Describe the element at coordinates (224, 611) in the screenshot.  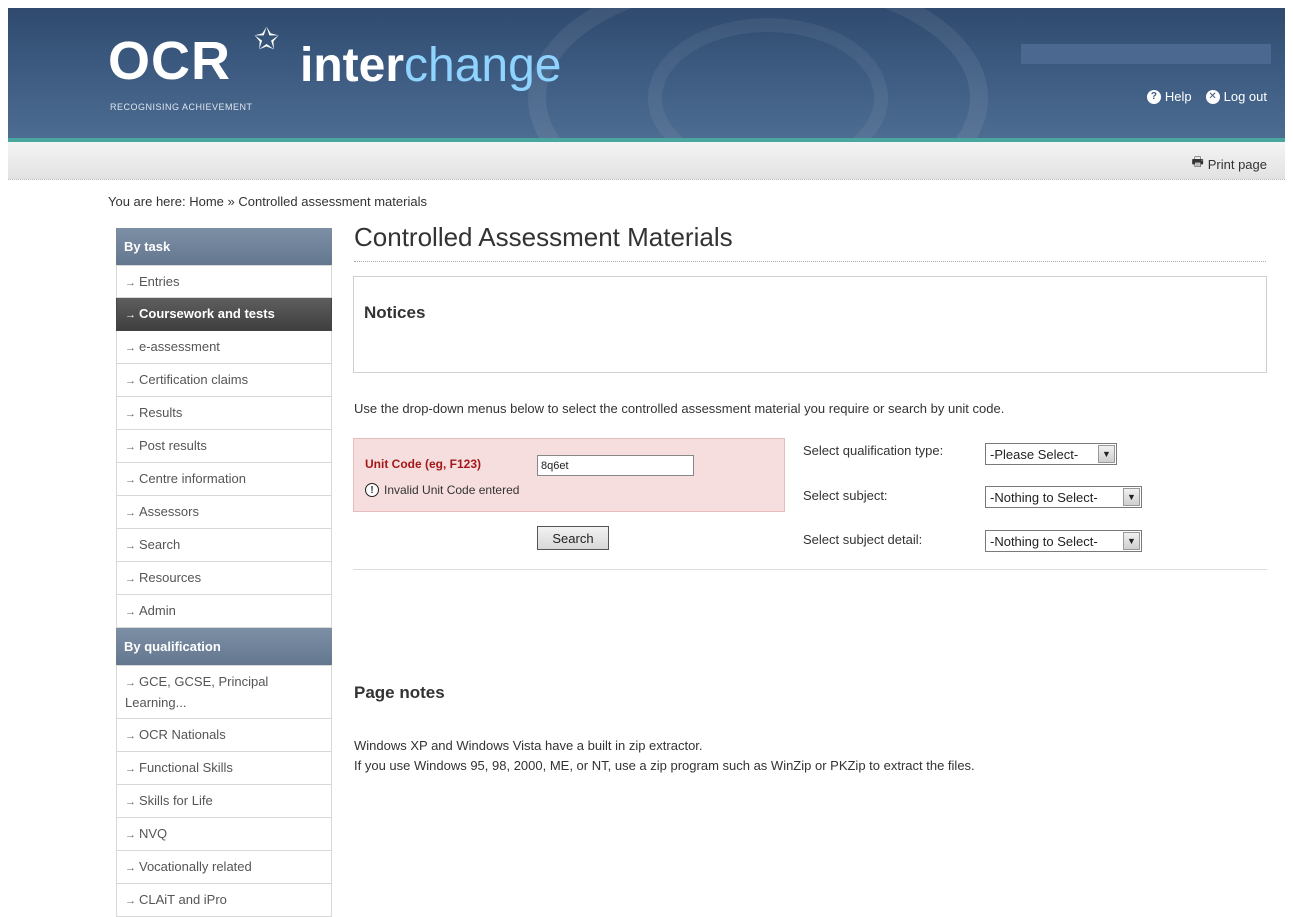
I see `sidebar-item-admin: → Admin` at that location.